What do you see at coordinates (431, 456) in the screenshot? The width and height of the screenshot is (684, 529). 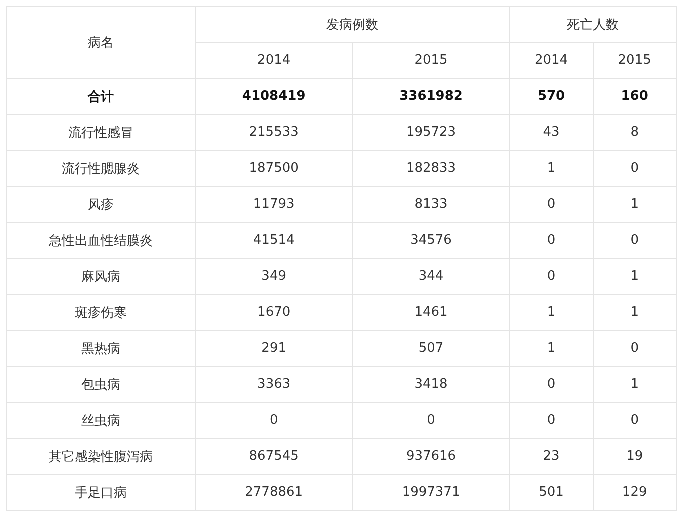 I see `table-cell: 937616` at bounding box center [431, 456].